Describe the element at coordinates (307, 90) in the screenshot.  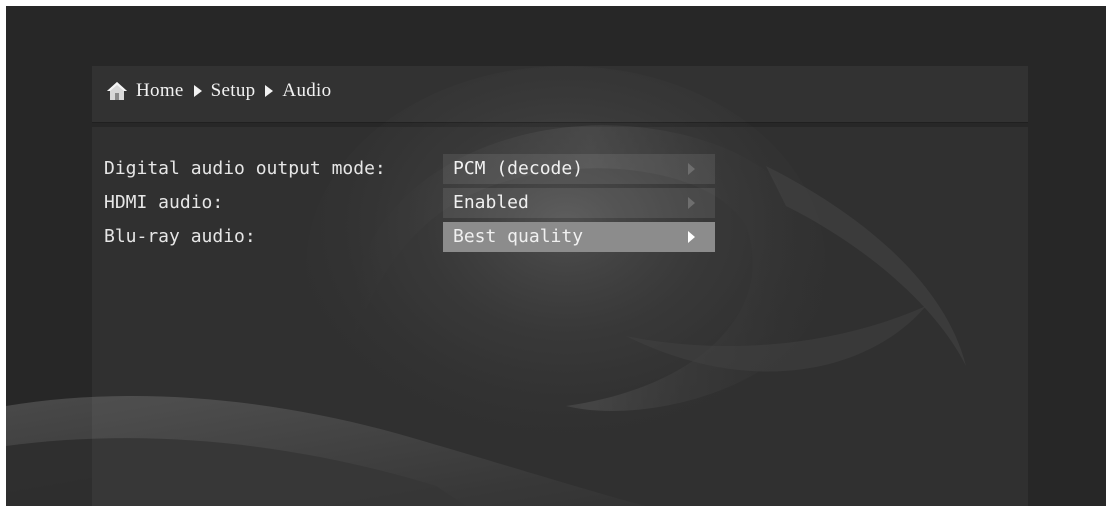
I see `breadcrumb-audio: Audio` at that location.